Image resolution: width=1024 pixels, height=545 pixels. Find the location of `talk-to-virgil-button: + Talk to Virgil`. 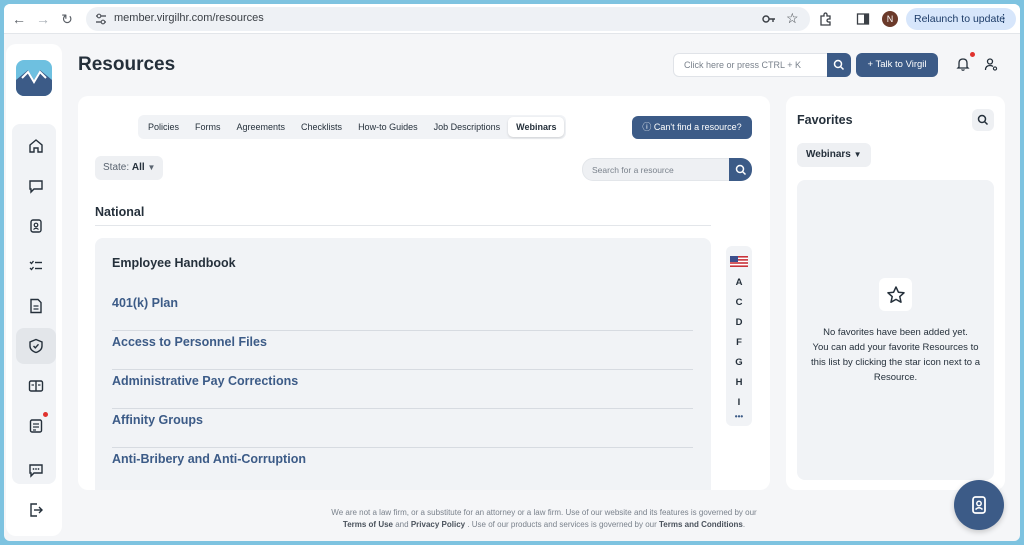

talk-to-virgil-button: + Talk to Virgil is located at coordinates (897, 65).